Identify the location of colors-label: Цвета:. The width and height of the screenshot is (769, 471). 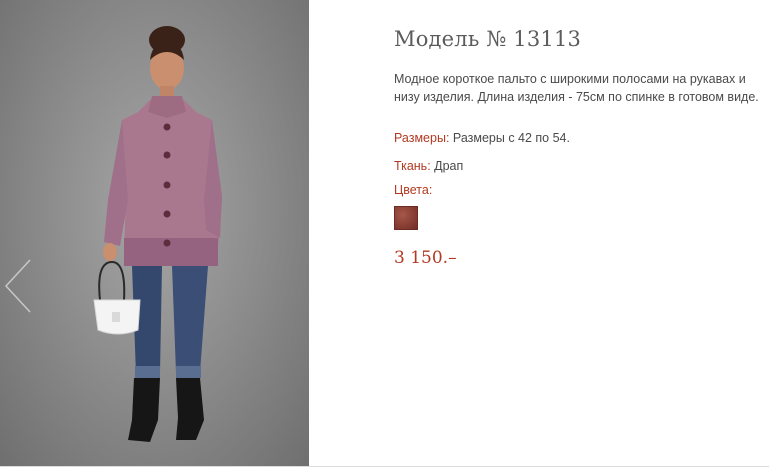
(413, 190).